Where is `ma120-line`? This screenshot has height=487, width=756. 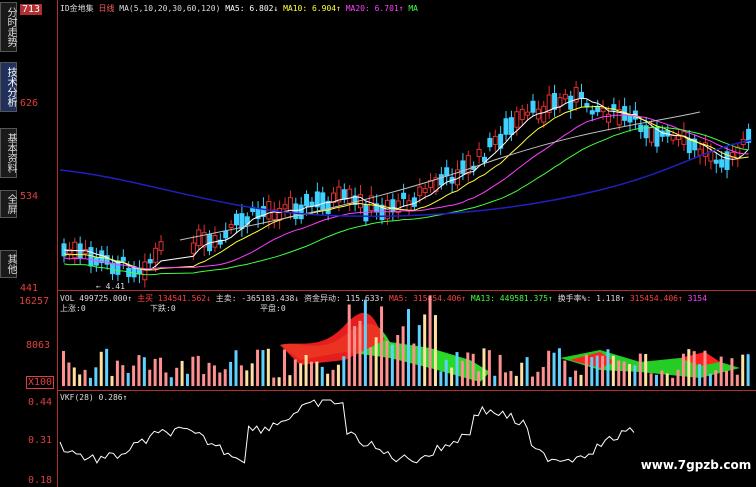
ma120-line is located at coordinates (406, 178).